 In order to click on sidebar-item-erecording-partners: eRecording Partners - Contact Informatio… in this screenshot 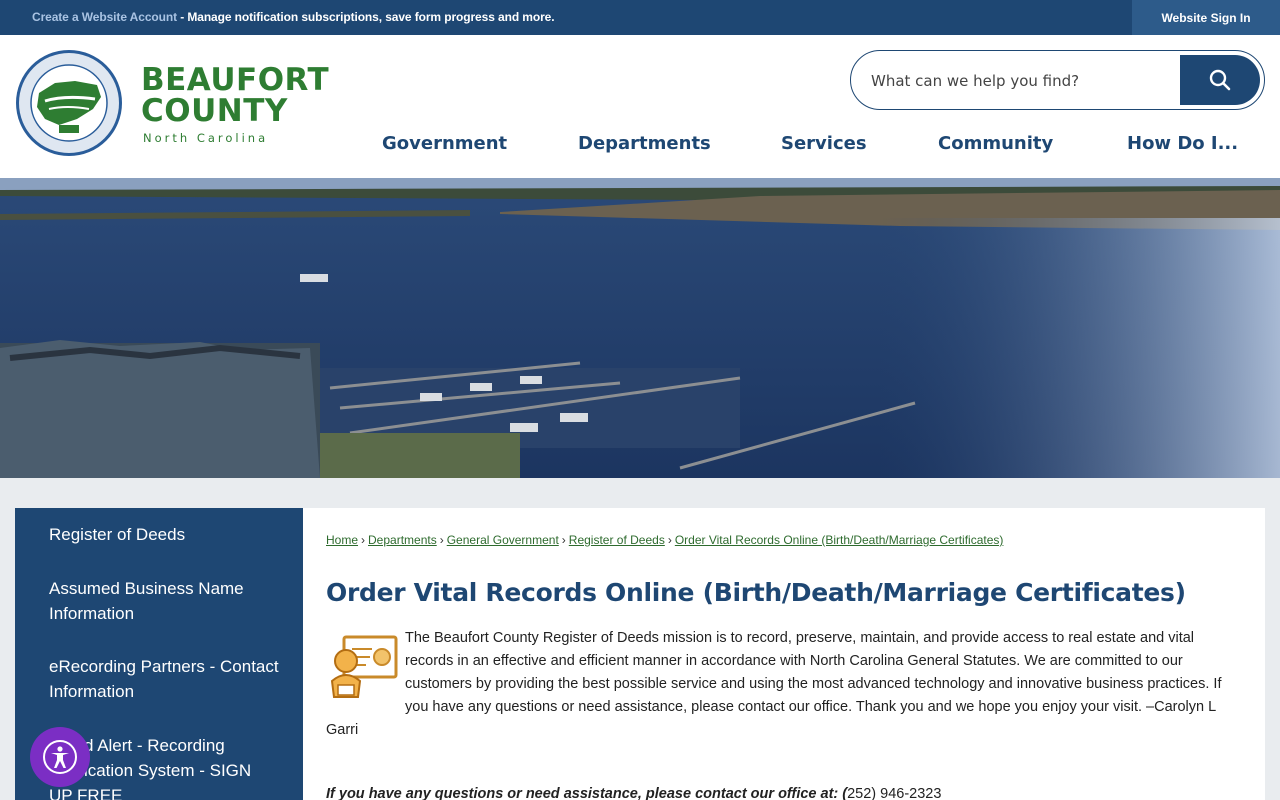, I will do `click(164, 679)`.